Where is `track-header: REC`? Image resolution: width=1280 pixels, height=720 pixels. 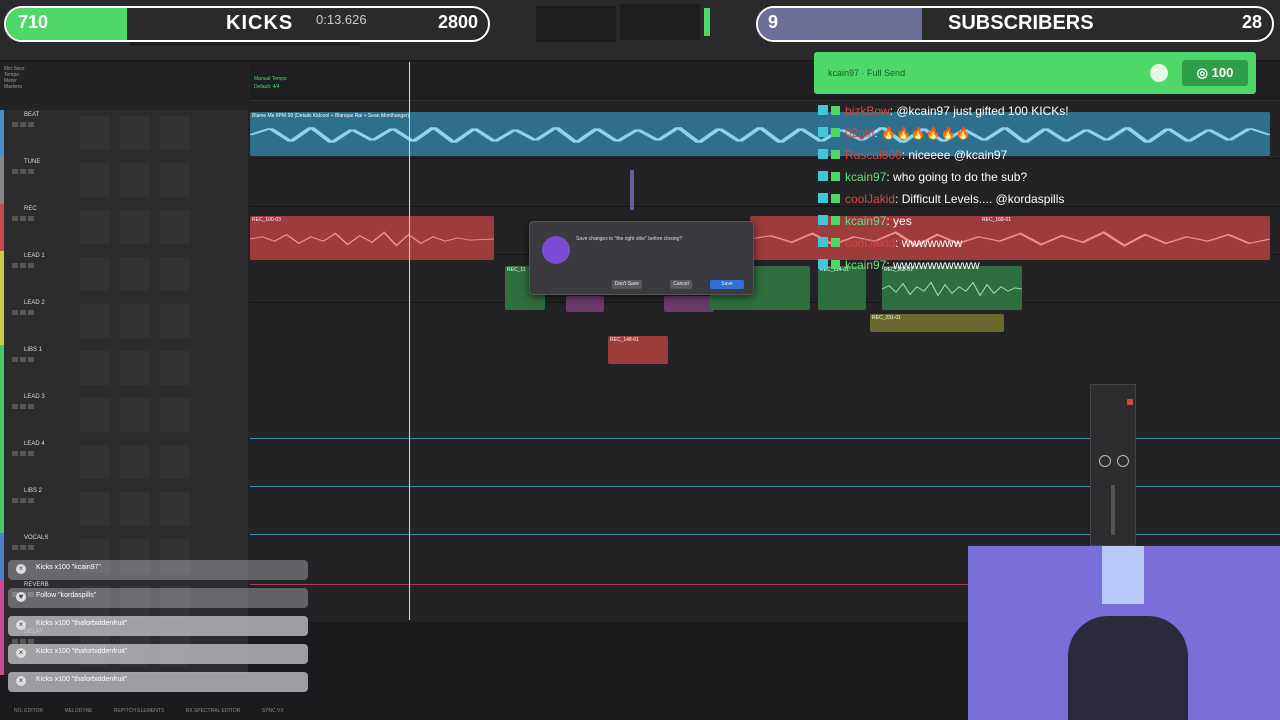 track-header: REC is located at coordinates (124, 229).